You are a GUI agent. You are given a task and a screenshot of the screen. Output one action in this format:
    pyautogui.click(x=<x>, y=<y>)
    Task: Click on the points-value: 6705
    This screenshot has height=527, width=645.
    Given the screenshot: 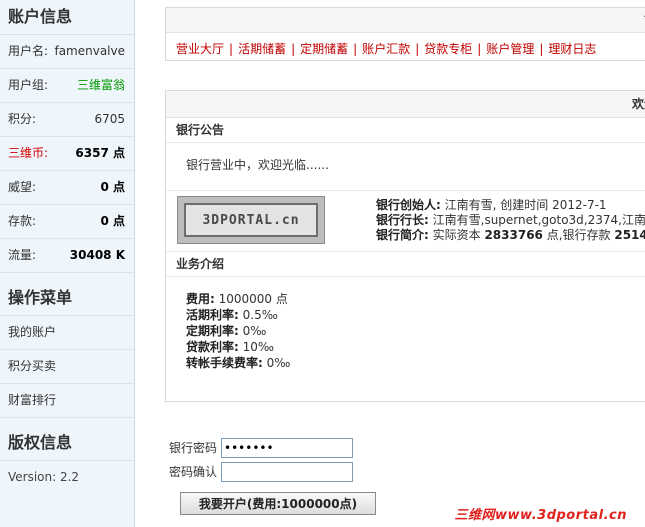 What is the action you would take?
    pyautogui.click(x=109, y=119)
    